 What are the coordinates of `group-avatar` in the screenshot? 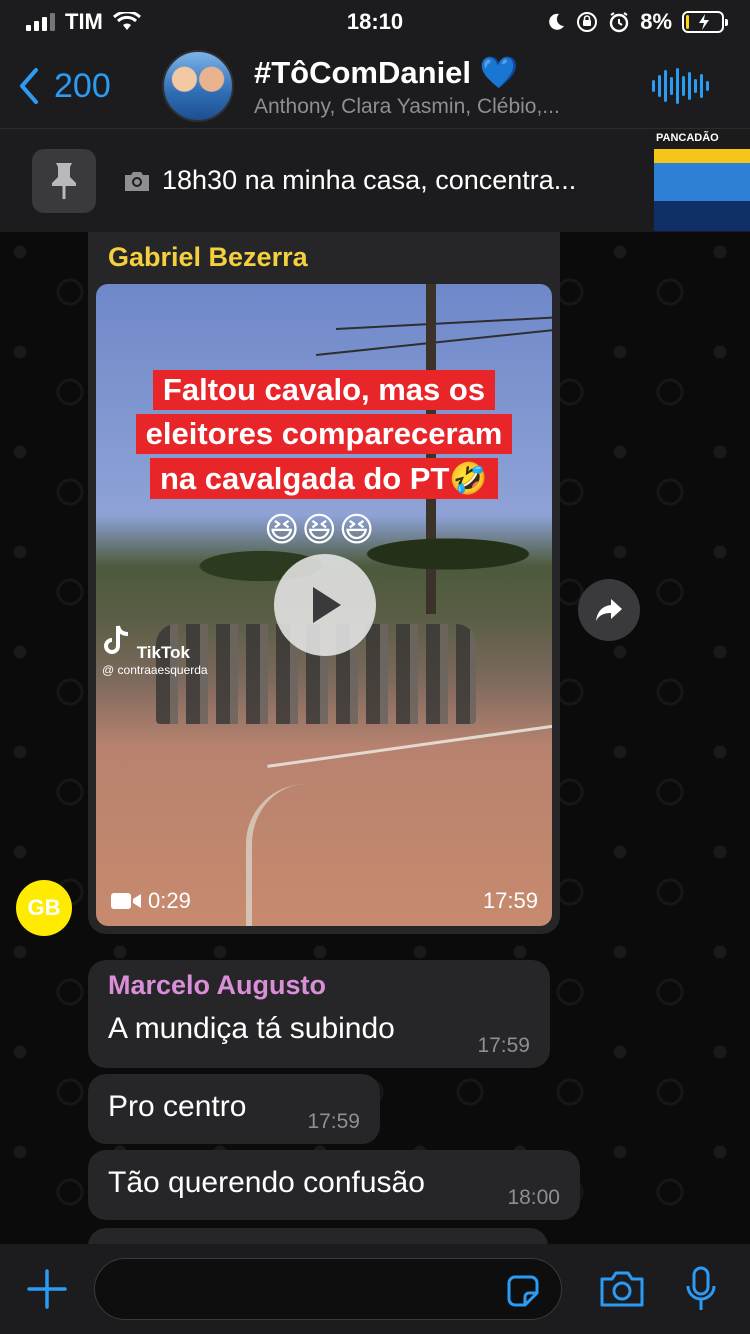 It's located at (198, 86).